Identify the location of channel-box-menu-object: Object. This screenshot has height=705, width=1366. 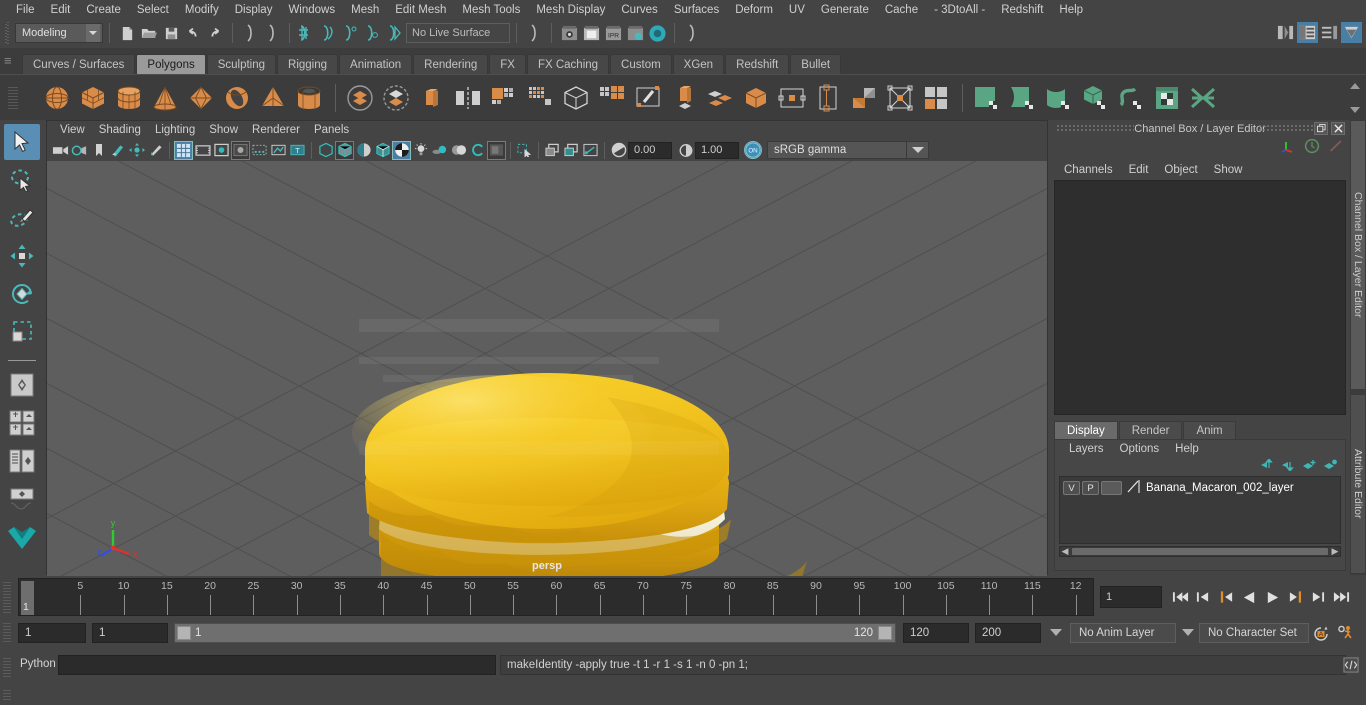
(1180, 170).